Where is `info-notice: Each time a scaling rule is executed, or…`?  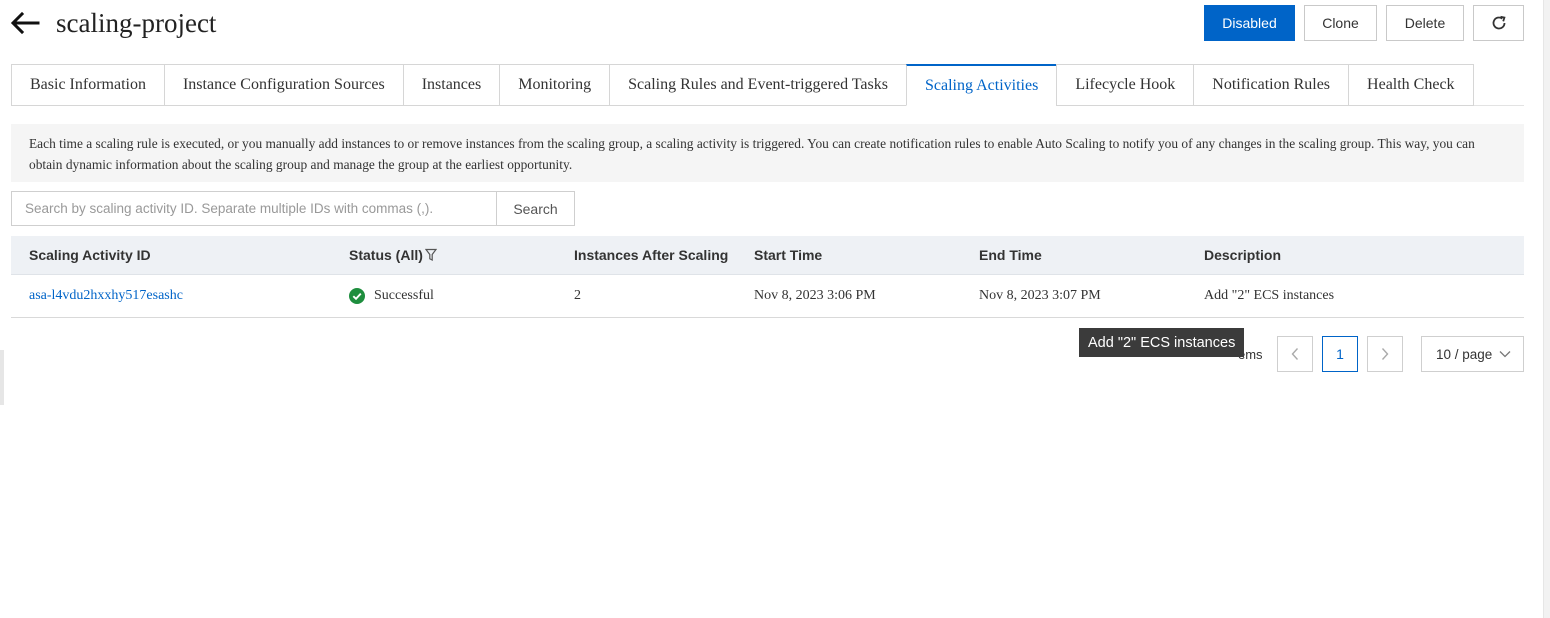 info-notice: Each time a scaling rule is executed, or… is located at coordinates (767, 153).